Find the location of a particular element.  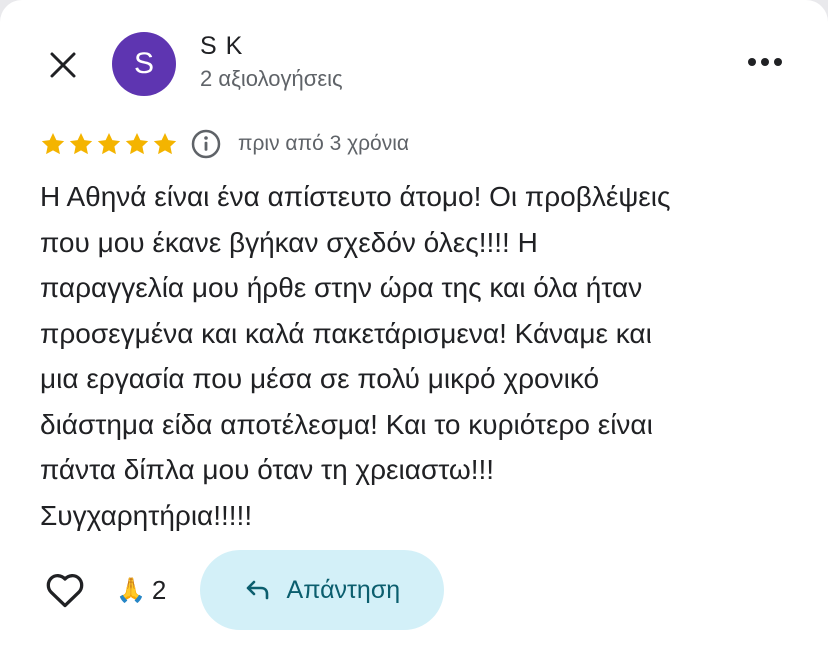

close-icon is located at coordinates (63, 65).